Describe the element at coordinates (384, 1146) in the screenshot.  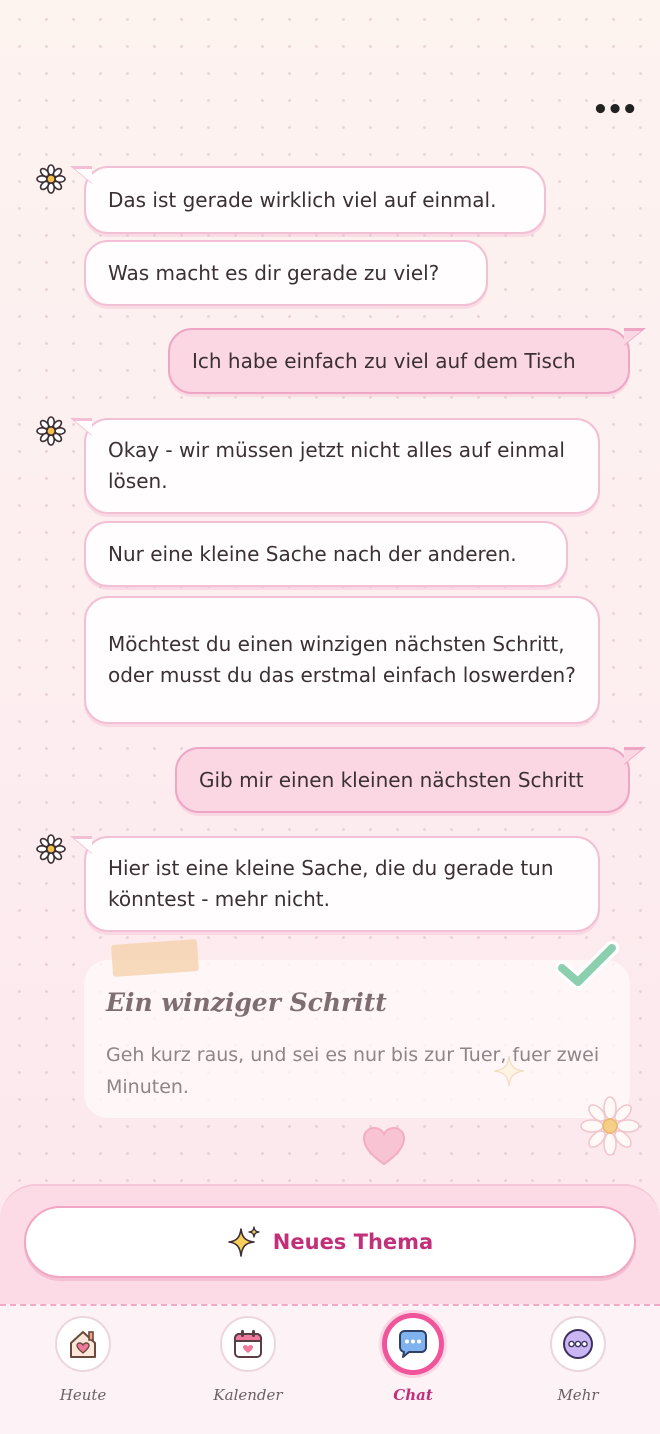
I see `heart-decoration-icon` at that location.